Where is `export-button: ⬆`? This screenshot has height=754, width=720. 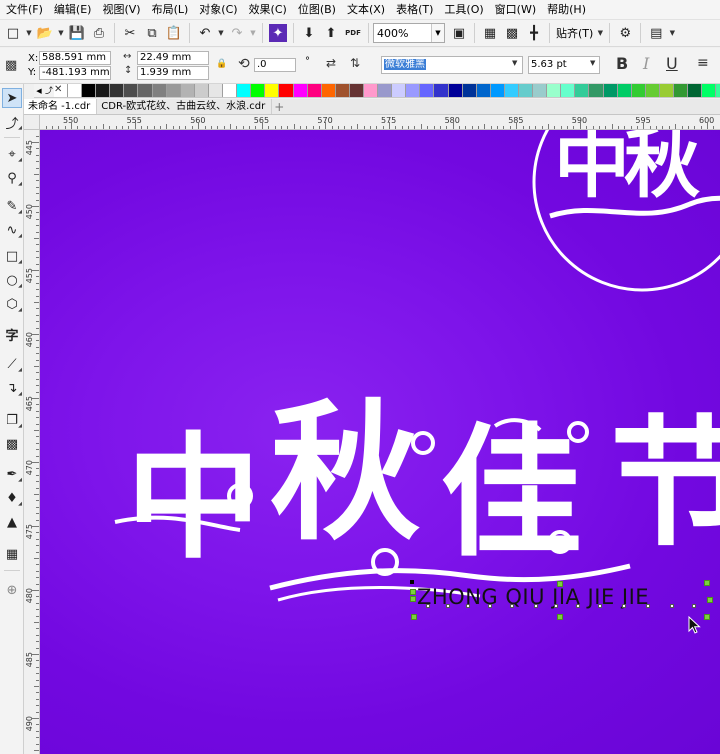
export-button: ⬆ is located at coordinates (331, 33).